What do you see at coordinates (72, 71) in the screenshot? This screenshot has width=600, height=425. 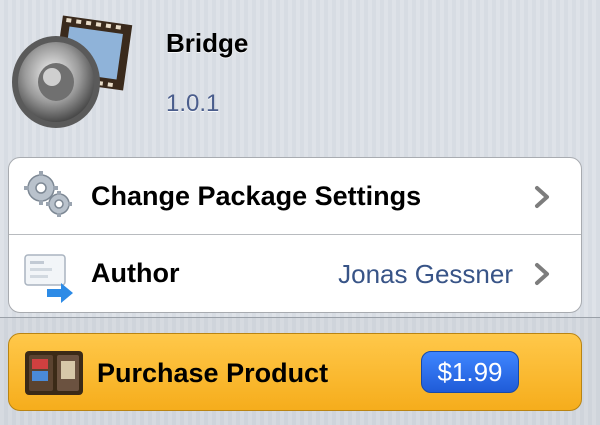 I see `speaker-filmstrip-icon` at bounding box center [72, 71].